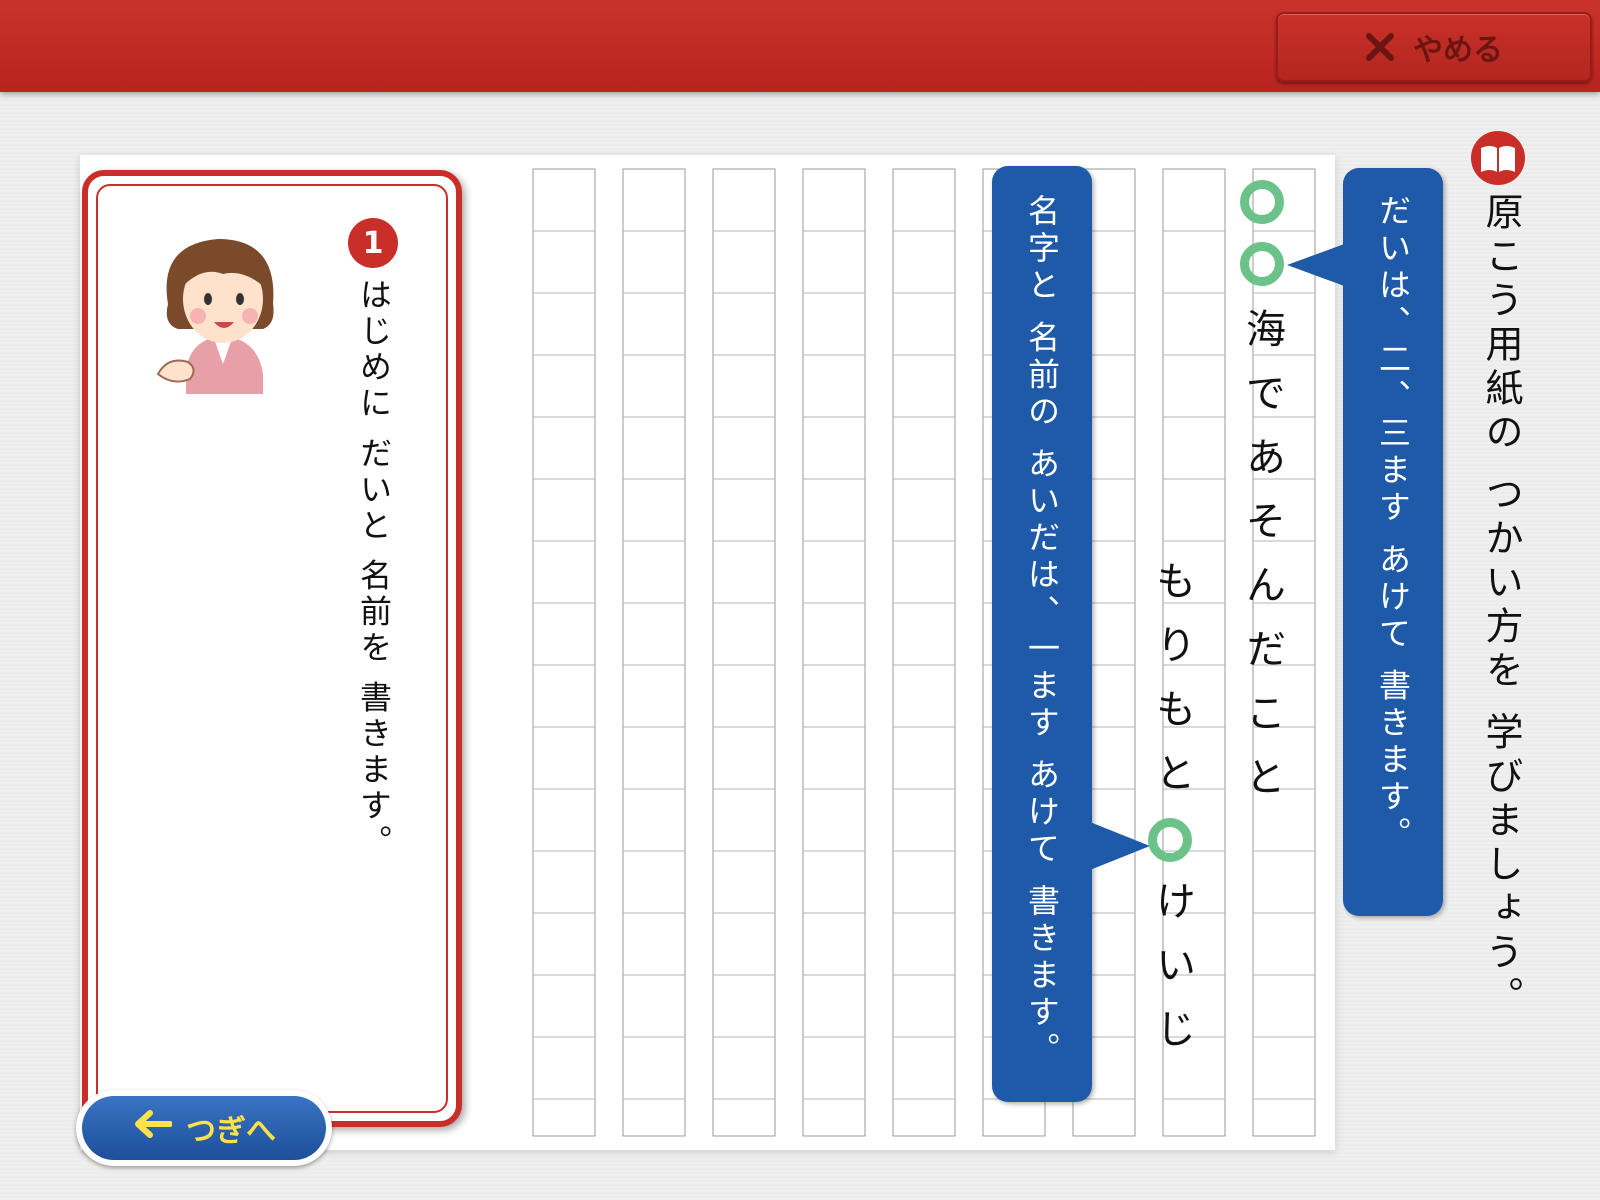 The height and width of the screenshot is (1200, 1600). What do you see at coordinates (152, 1128) in the screenshot?
I see `arrow-left-icon` at bounding box center [152, 1128].